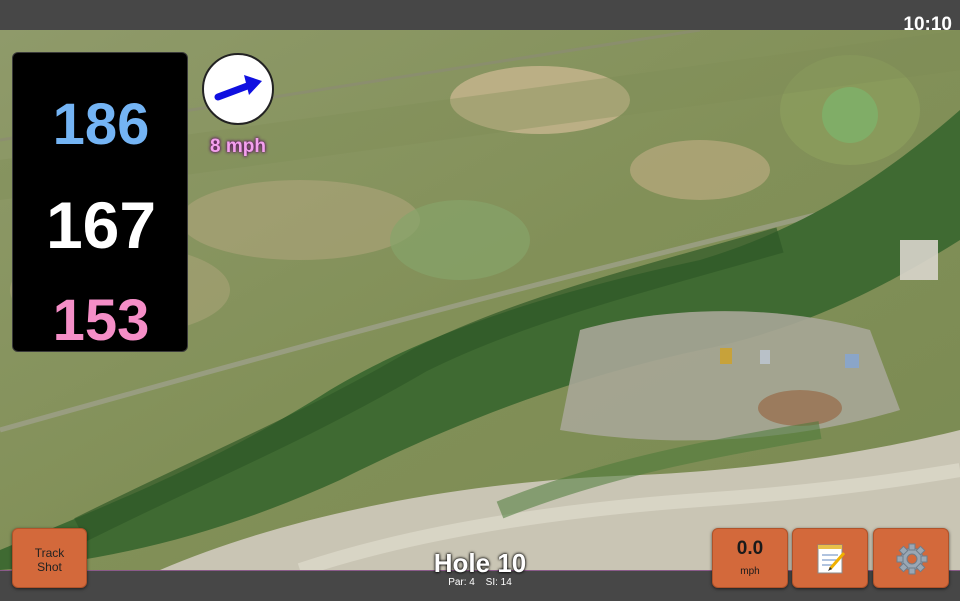 Image resolution: width=960 pixels, height=601 pixels. What do you see at coordinates (498, 582) in the screenshot?
I see `hole-stroke-index: SI: 14` at bounding box center [498, 582].